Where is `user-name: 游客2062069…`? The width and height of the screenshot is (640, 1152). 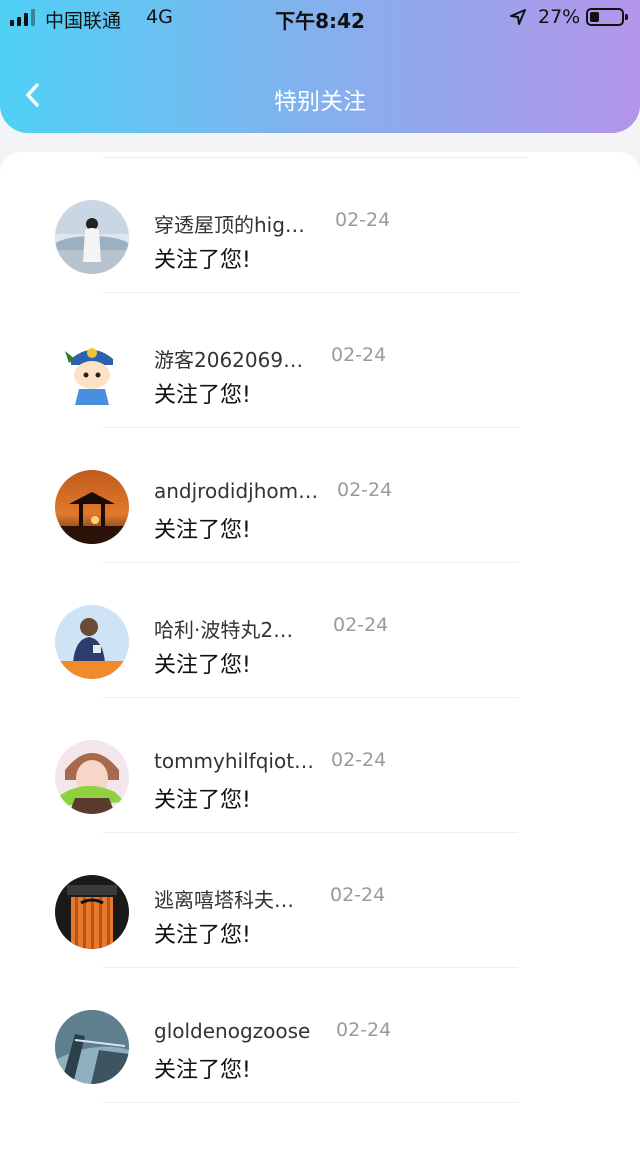 user-name: 游客2062069… is located at coordinates (228, 358).